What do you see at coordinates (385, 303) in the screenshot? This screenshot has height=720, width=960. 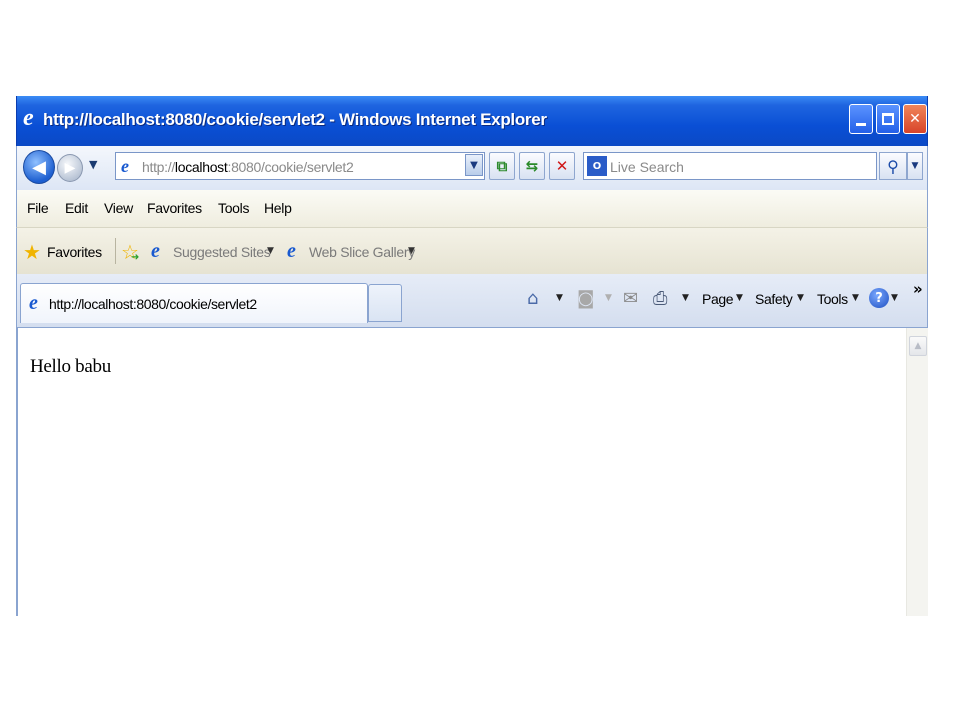 I see `new-tab-button` at bounding box center [385, 303].